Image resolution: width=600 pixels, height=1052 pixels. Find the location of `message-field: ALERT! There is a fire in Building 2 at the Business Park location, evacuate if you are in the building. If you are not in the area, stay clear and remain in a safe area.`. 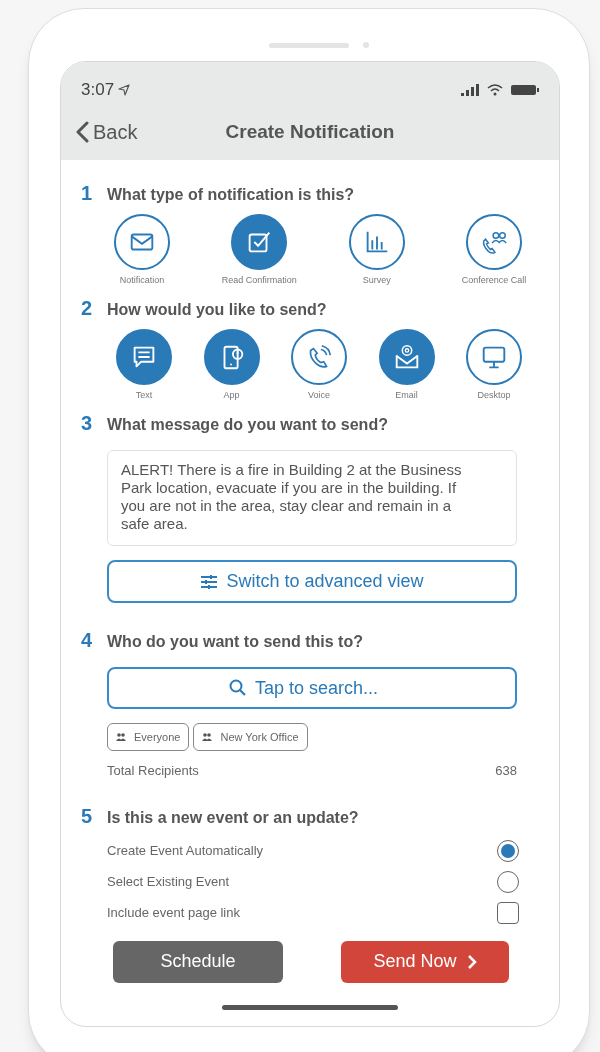

message-field: ALERT! There is a fire in Building 2 at the Business Park location, evacuate if you are in the building. If you are not in the area, stay clear and remain in a safe area. is located at coordinates (312, 498).